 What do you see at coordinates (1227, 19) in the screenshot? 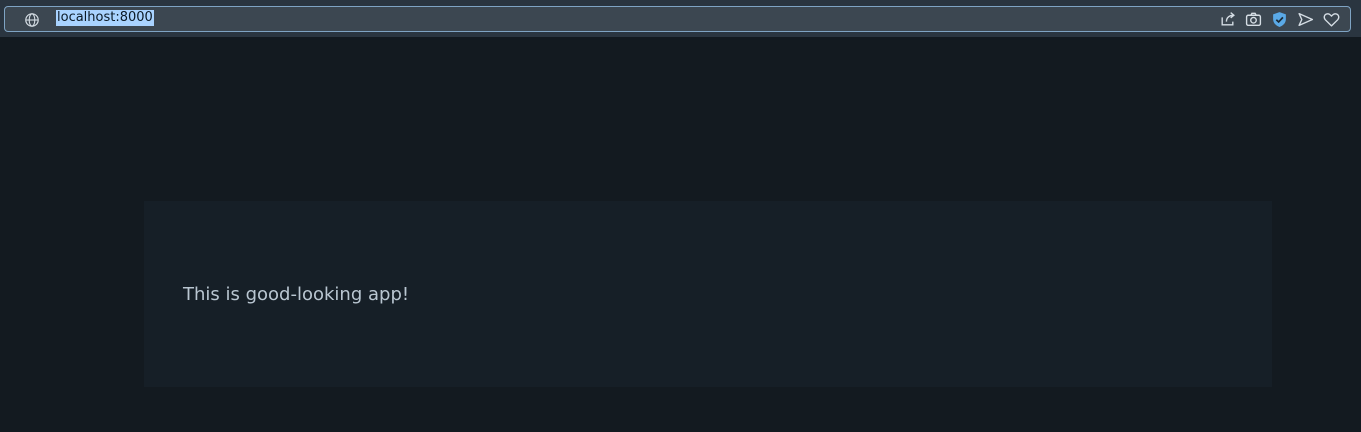
I see `share-icon` at bounding box center [1227, 19].